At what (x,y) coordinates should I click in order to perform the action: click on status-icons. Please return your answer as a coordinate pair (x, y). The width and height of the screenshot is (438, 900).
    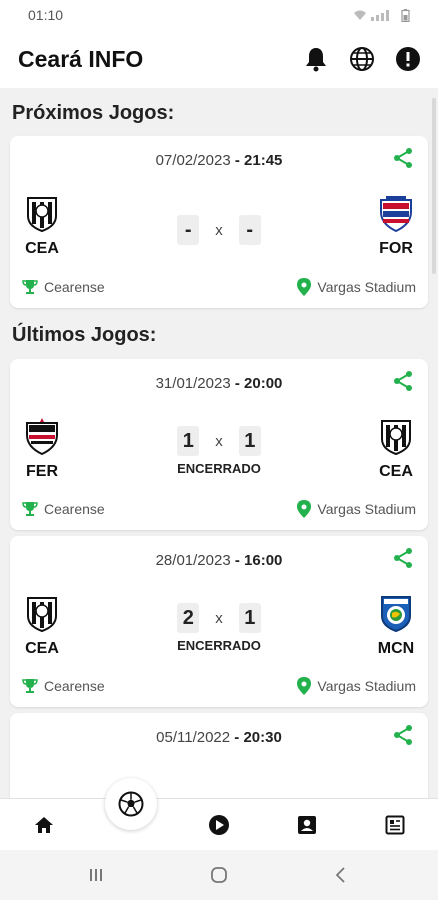
    Looking at the image, I should click on (381, 15).